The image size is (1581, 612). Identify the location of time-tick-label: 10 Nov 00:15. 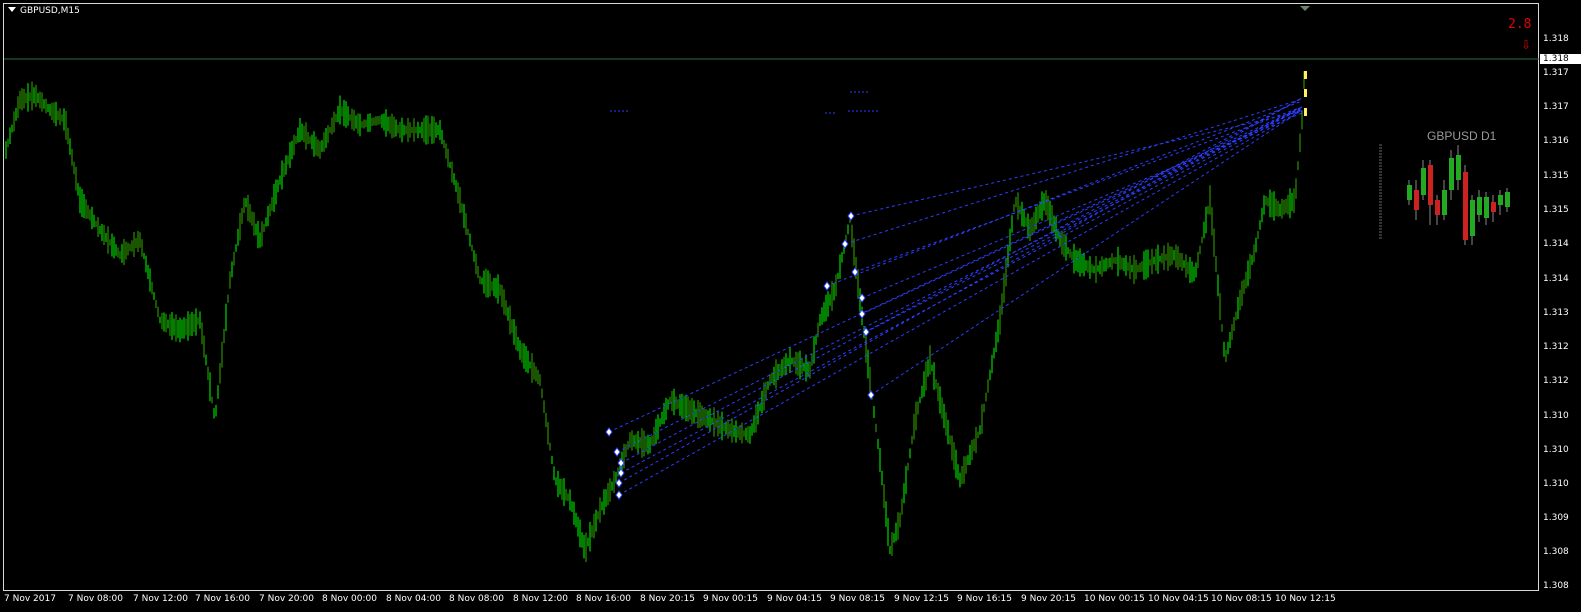
(1114, 599).